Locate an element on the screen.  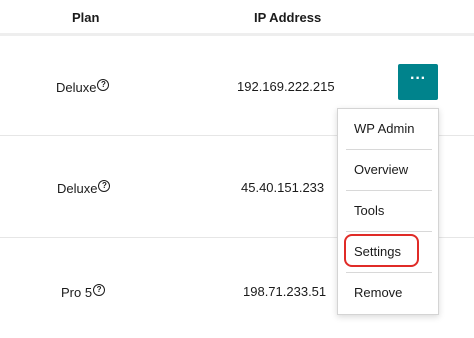
table-row-3-ip: 198.71.233.51 is located at coordinates (285, 291).